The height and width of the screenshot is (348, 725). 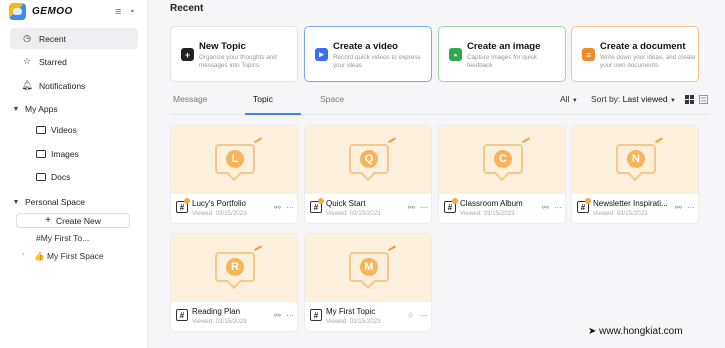 What do you see at coordinates (53, 61) in the screenshot?
I see `sidebar-item-label: Starred` at bounding box center [53, 61].